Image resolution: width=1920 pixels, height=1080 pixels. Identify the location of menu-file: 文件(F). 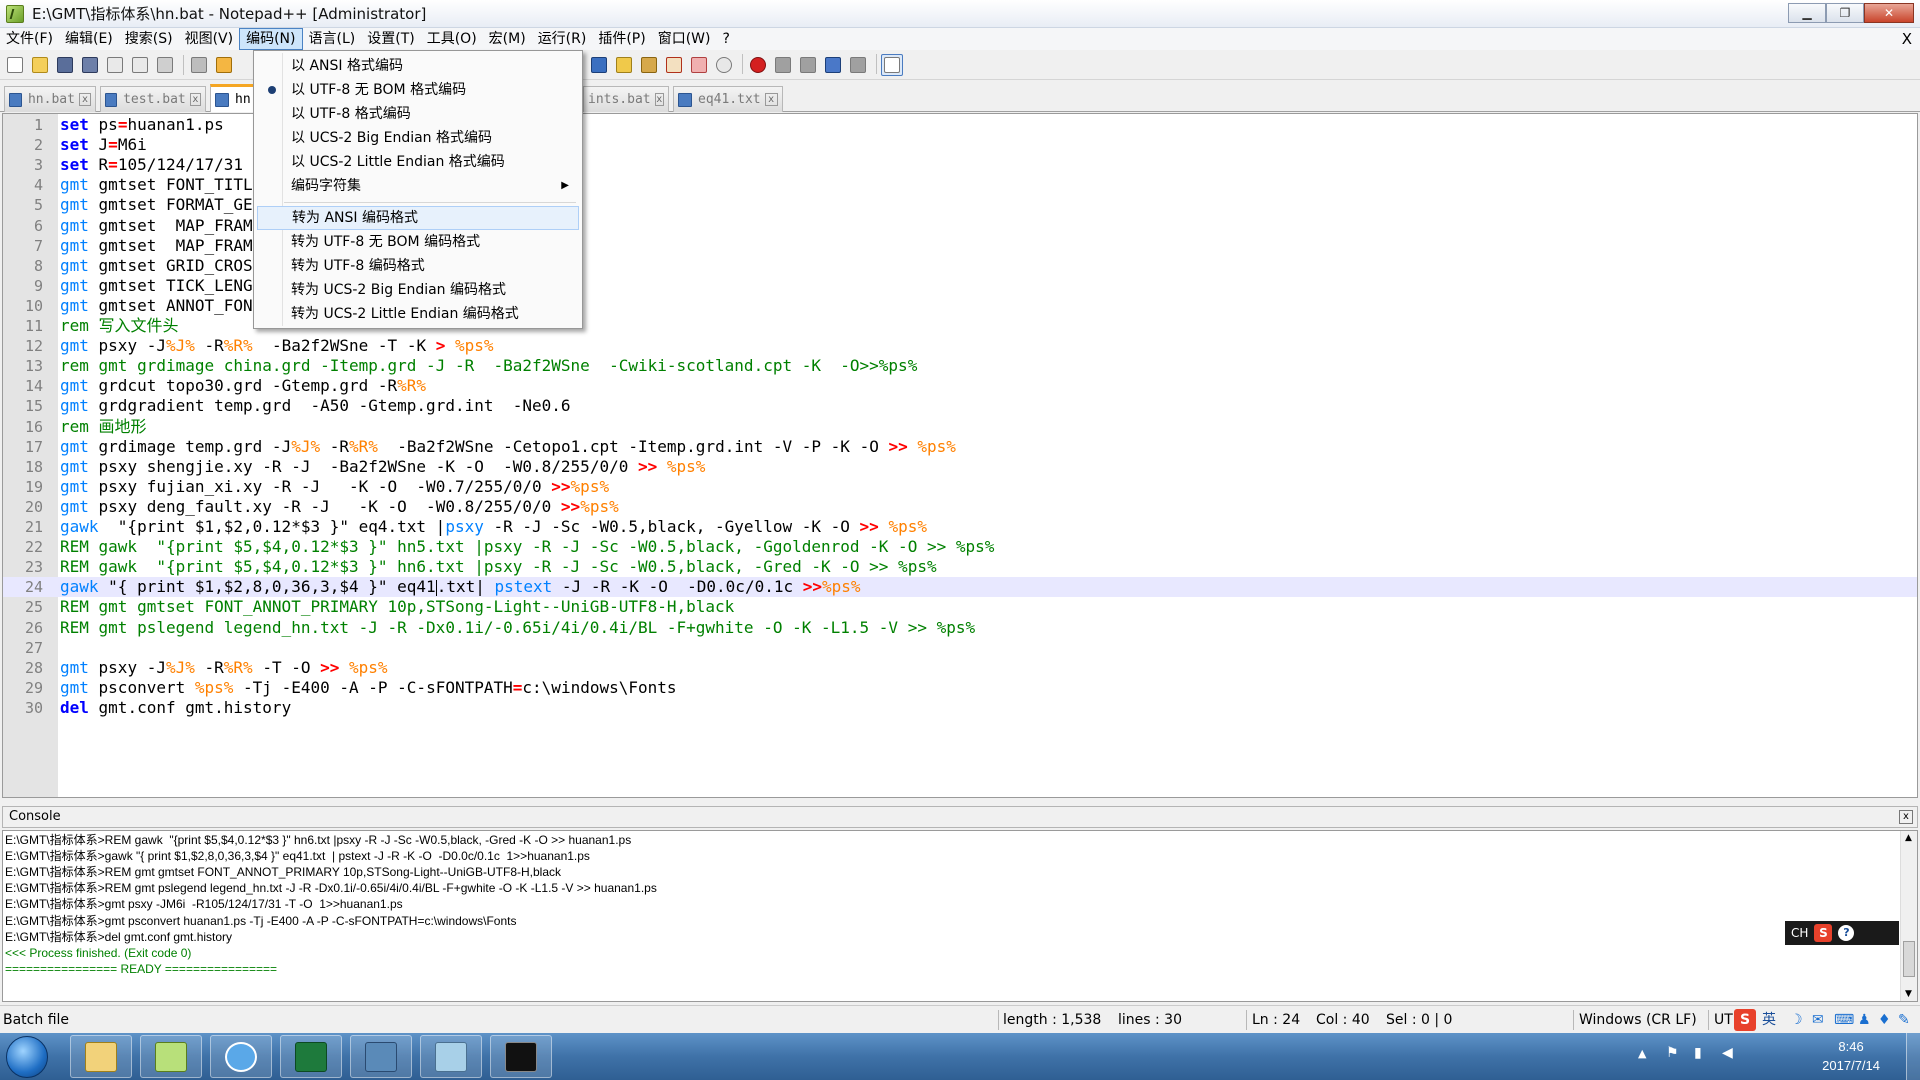
(29, 39).